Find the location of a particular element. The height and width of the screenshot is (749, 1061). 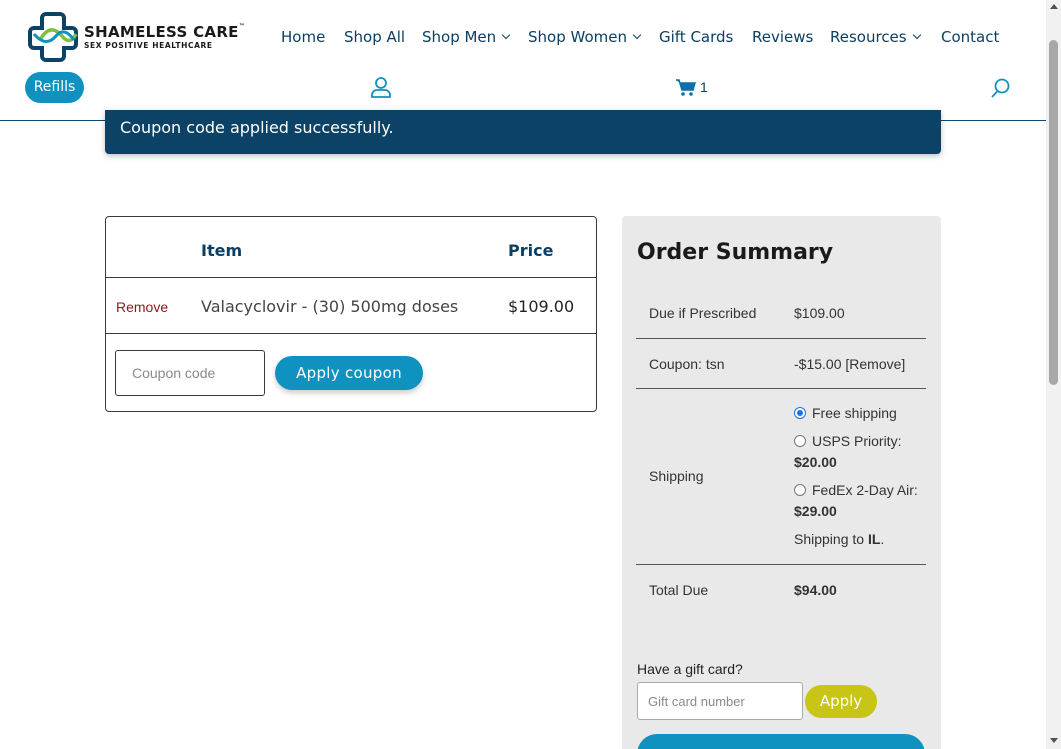

notice-message: Coupon code applied successfully. is located at coordinates (257, 127).